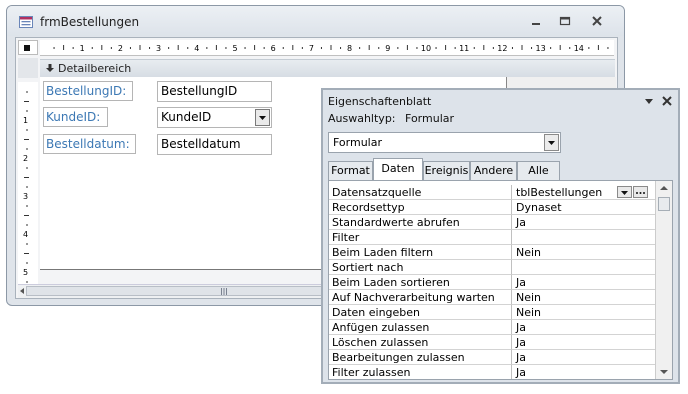 The image size is (688, 394). I want to click on property-row: Auf Nachverarbeitung warten Nein, so click(492, 297).